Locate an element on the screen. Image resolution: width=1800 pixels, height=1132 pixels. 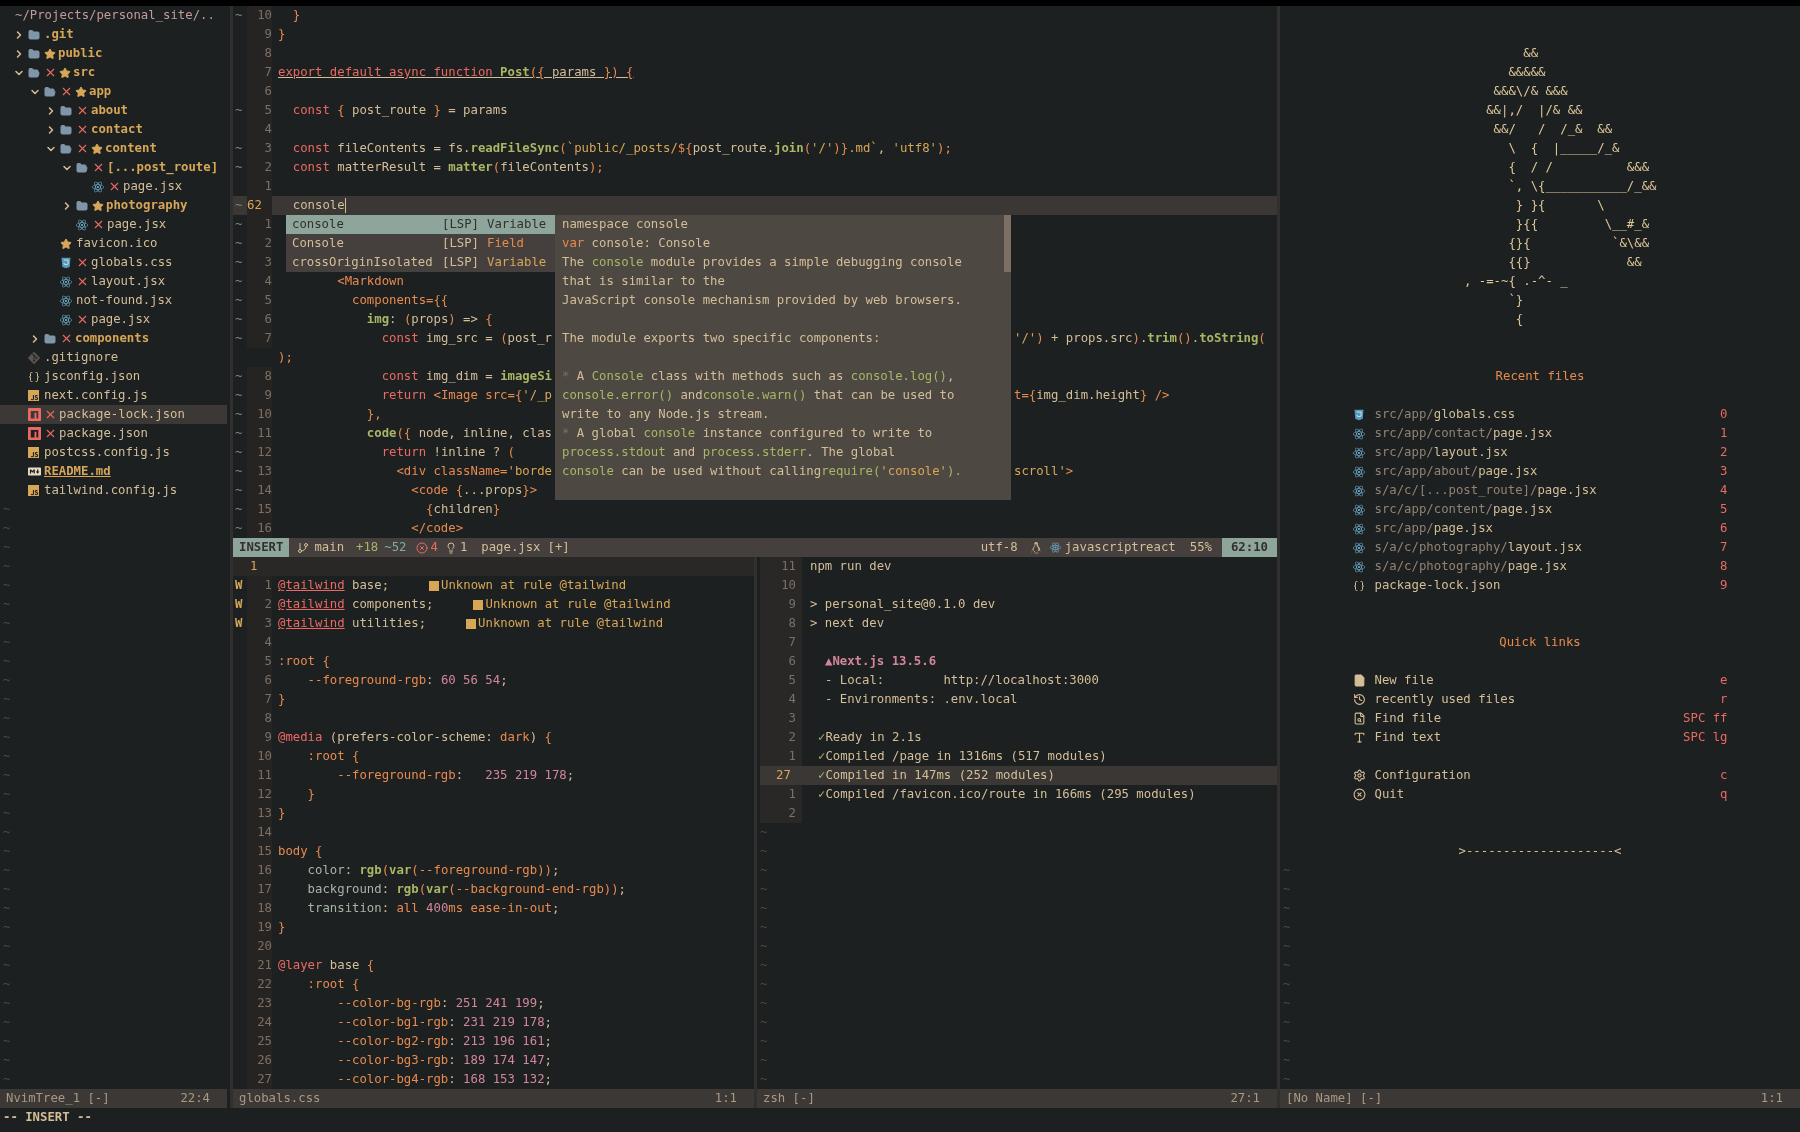
npm-icon is located at coordinates (34, 433).